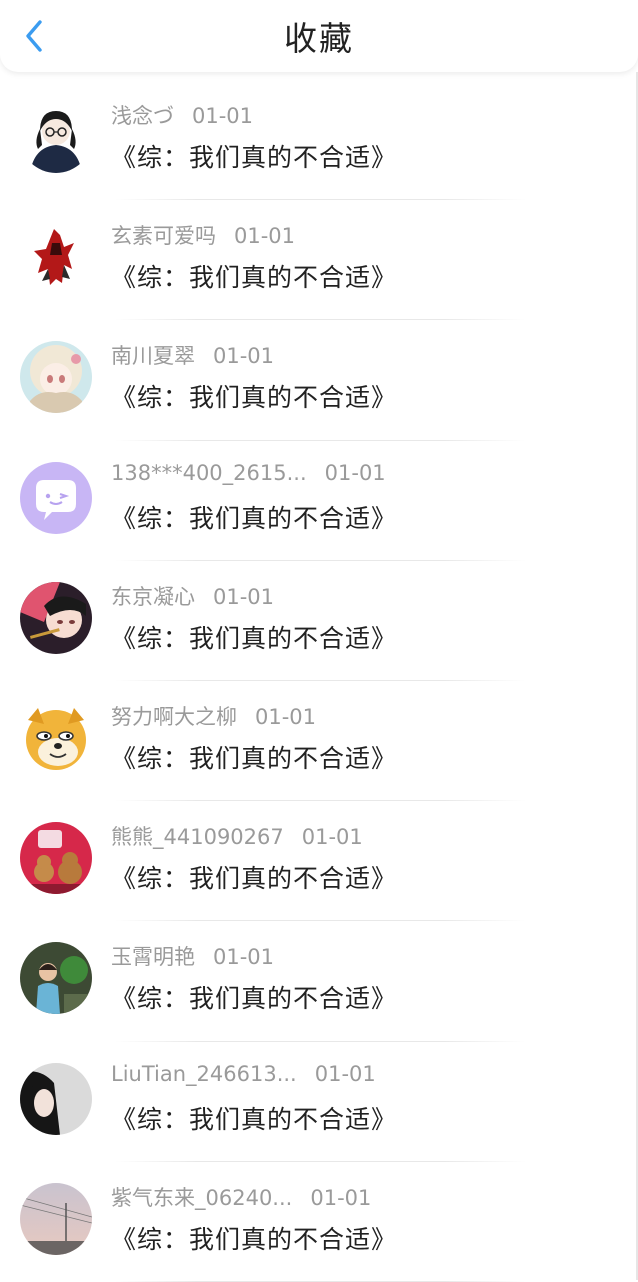 The width and height of the screenshot is (638, 1282). I want to click on list-item: 熊熊_441090267 01-01 《综：我们真的不合适》, so click(318, 861).